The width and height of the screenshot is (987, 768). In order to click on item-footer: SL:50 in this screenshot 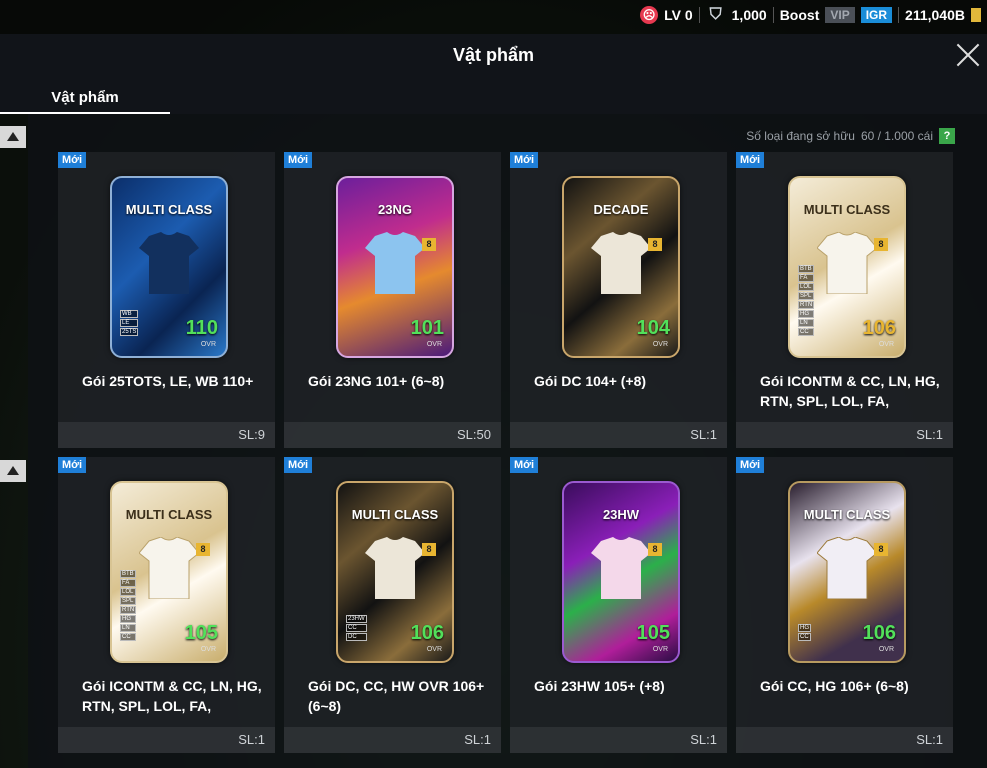, I will do `click(392, 435)`.